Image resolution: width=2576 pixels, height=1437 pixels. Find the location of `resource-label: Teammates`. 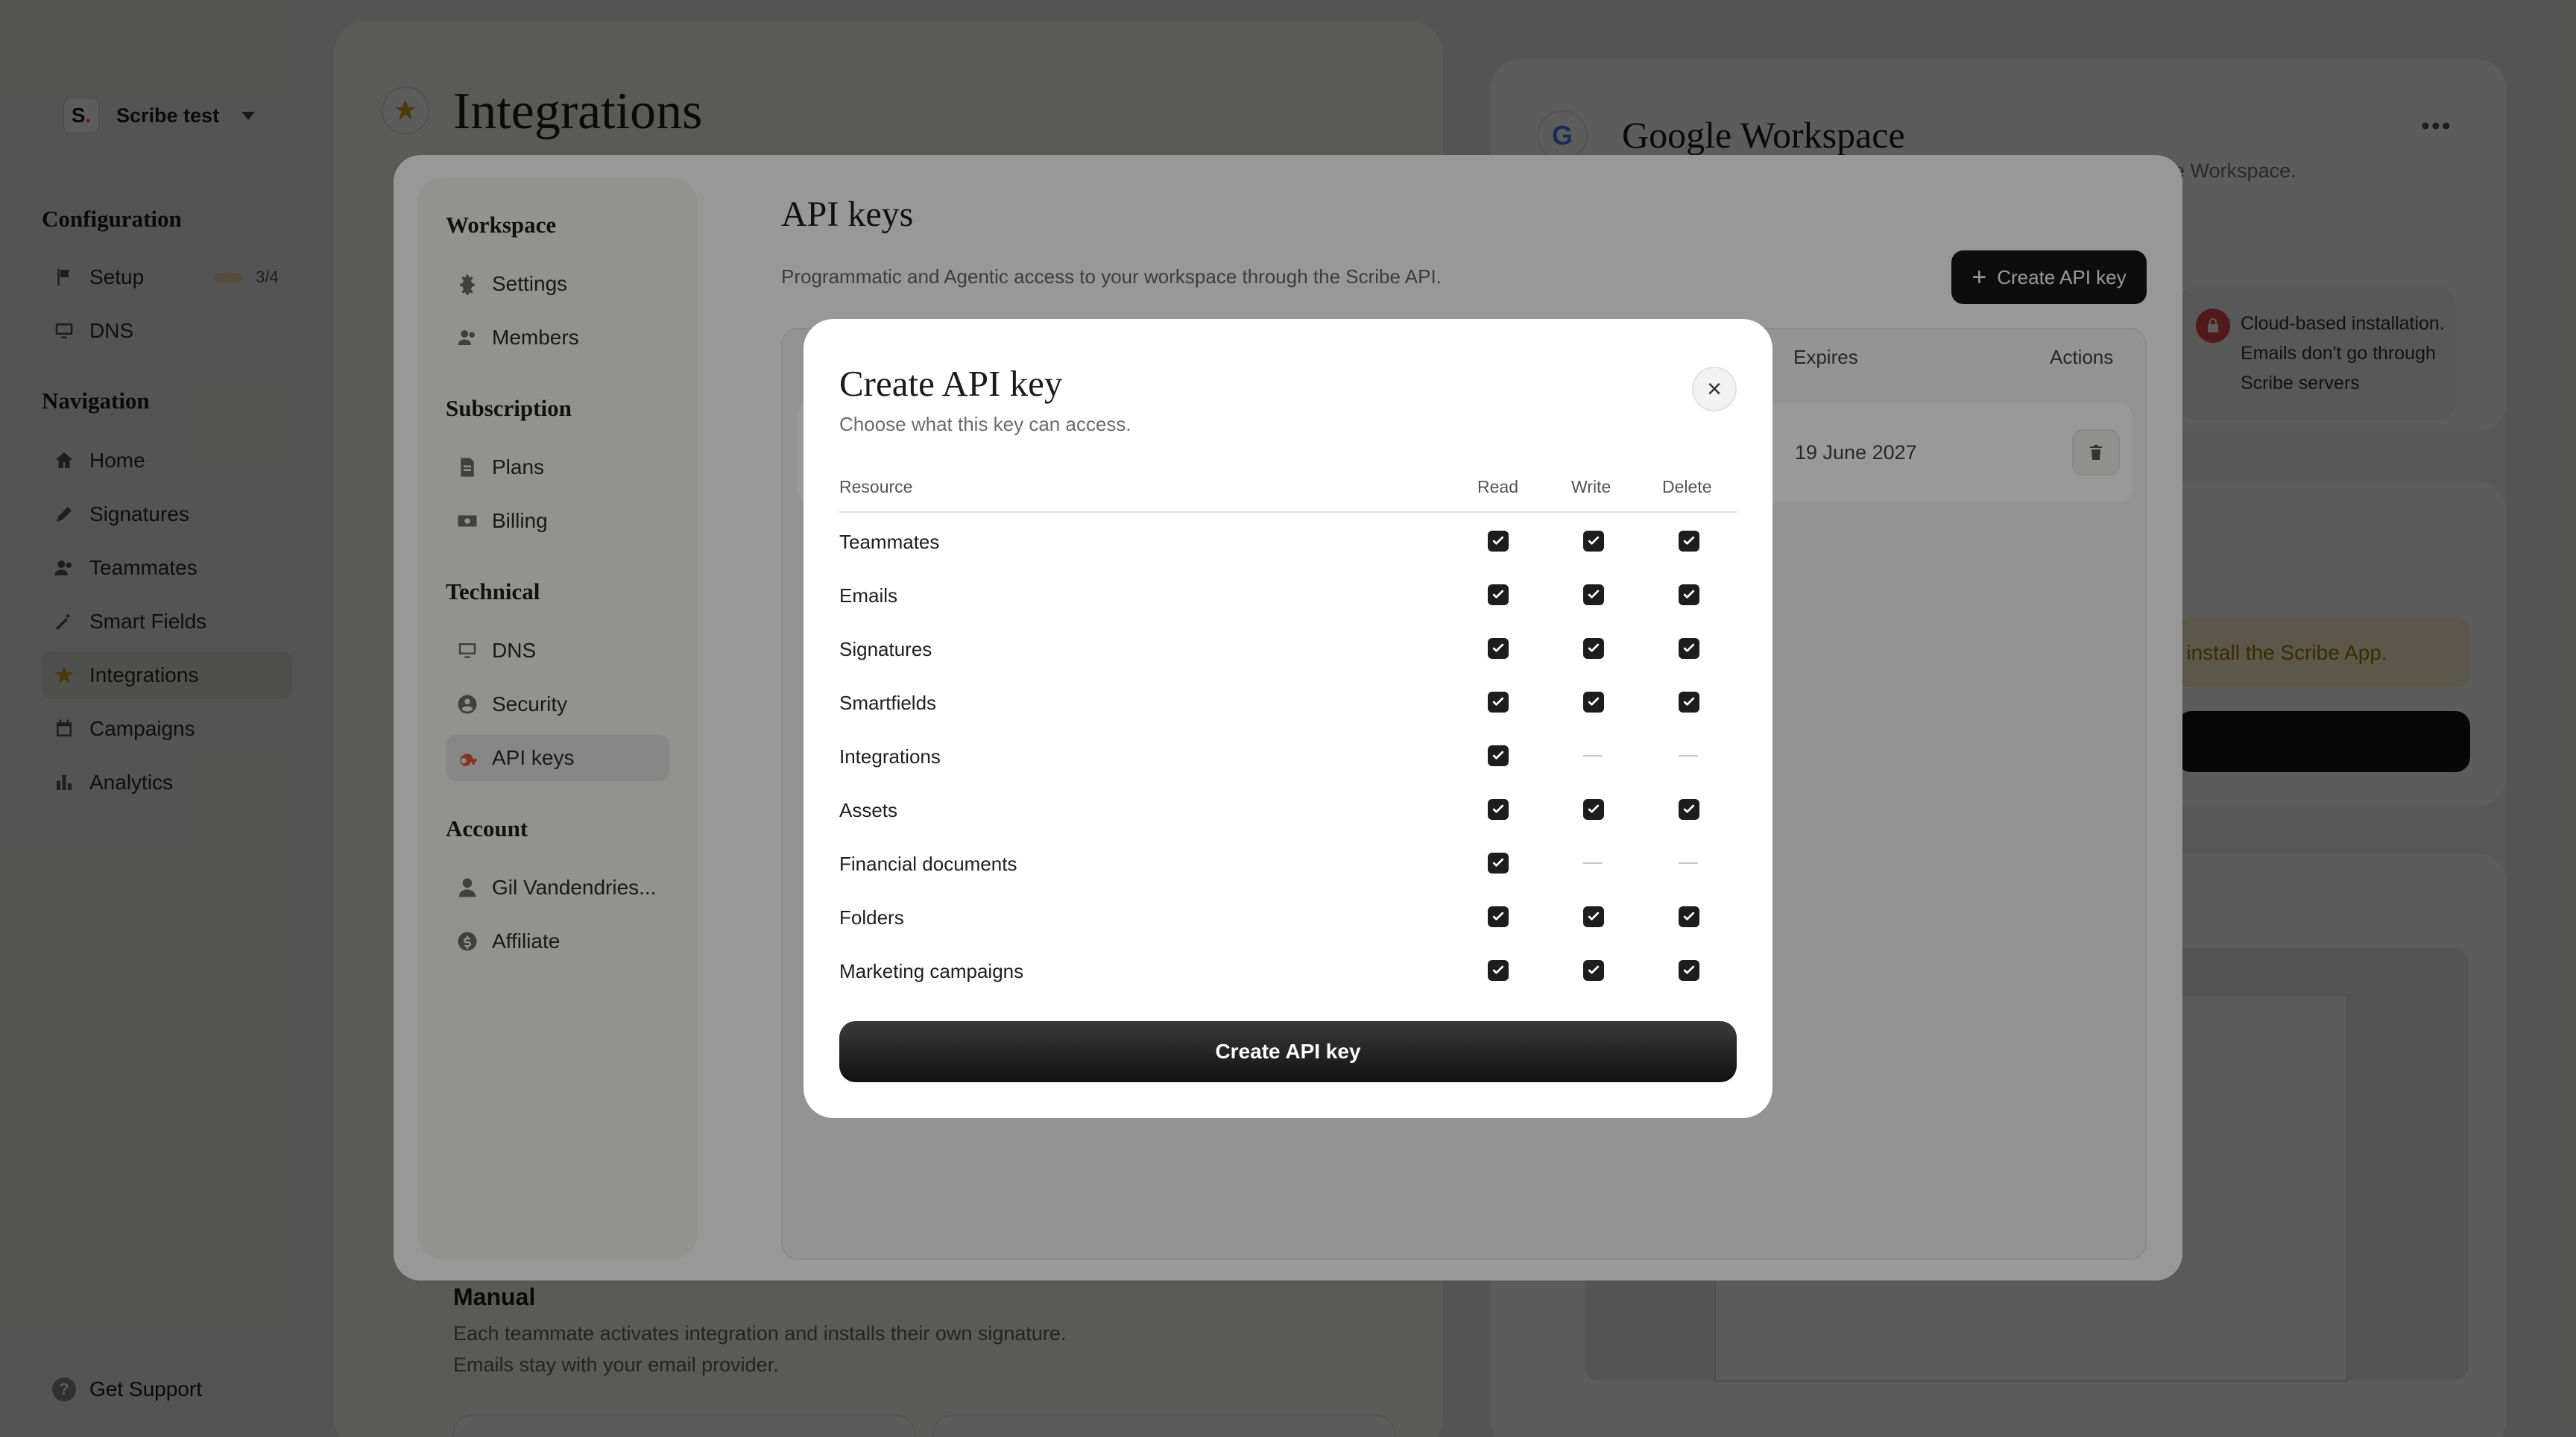

resource-label: Teammates is located at coordinates (889, 542).